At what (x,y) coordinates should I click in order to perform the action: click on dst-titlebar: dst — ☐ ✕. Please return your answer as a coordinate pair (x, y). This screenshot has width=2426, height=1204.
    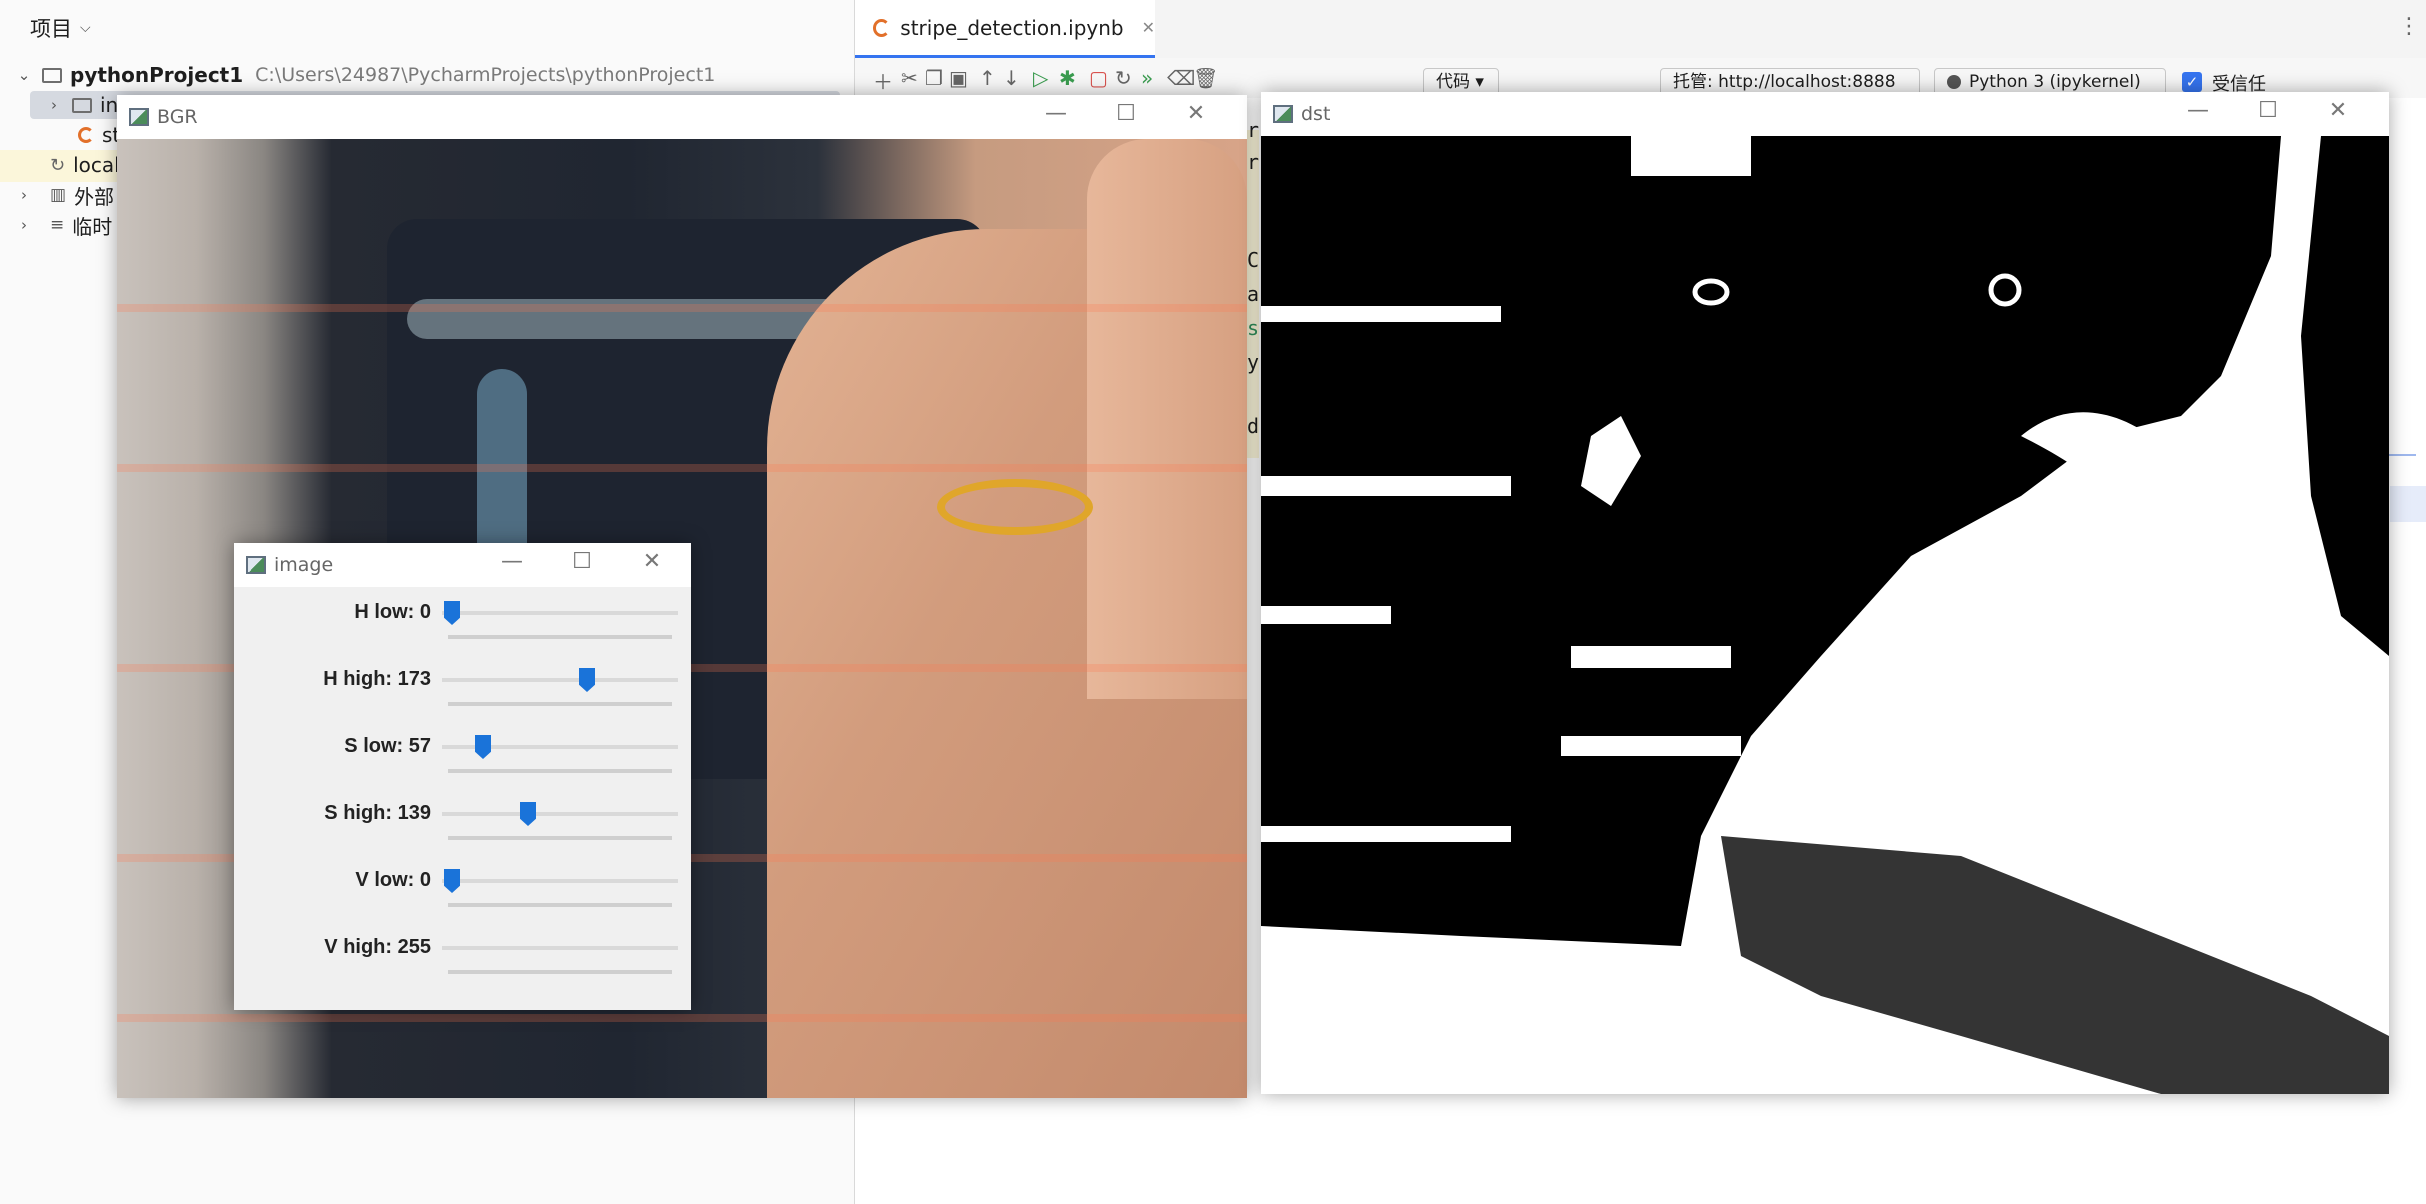
    Looking at the image, I should click on (1825, 114).